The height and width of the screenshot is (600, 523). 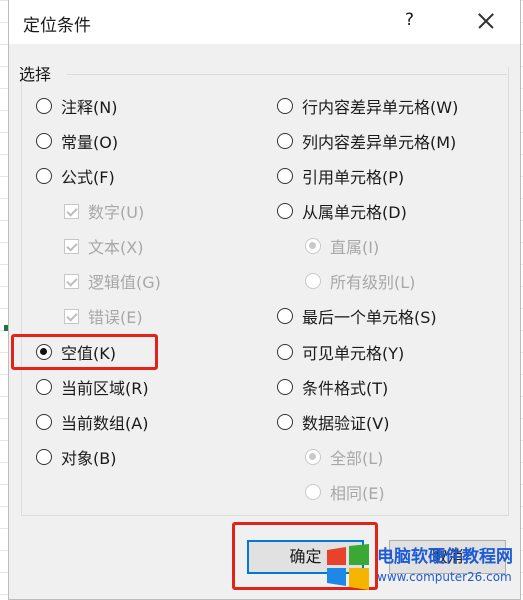 I want to click on close-icon, so click(x=486, y=21).